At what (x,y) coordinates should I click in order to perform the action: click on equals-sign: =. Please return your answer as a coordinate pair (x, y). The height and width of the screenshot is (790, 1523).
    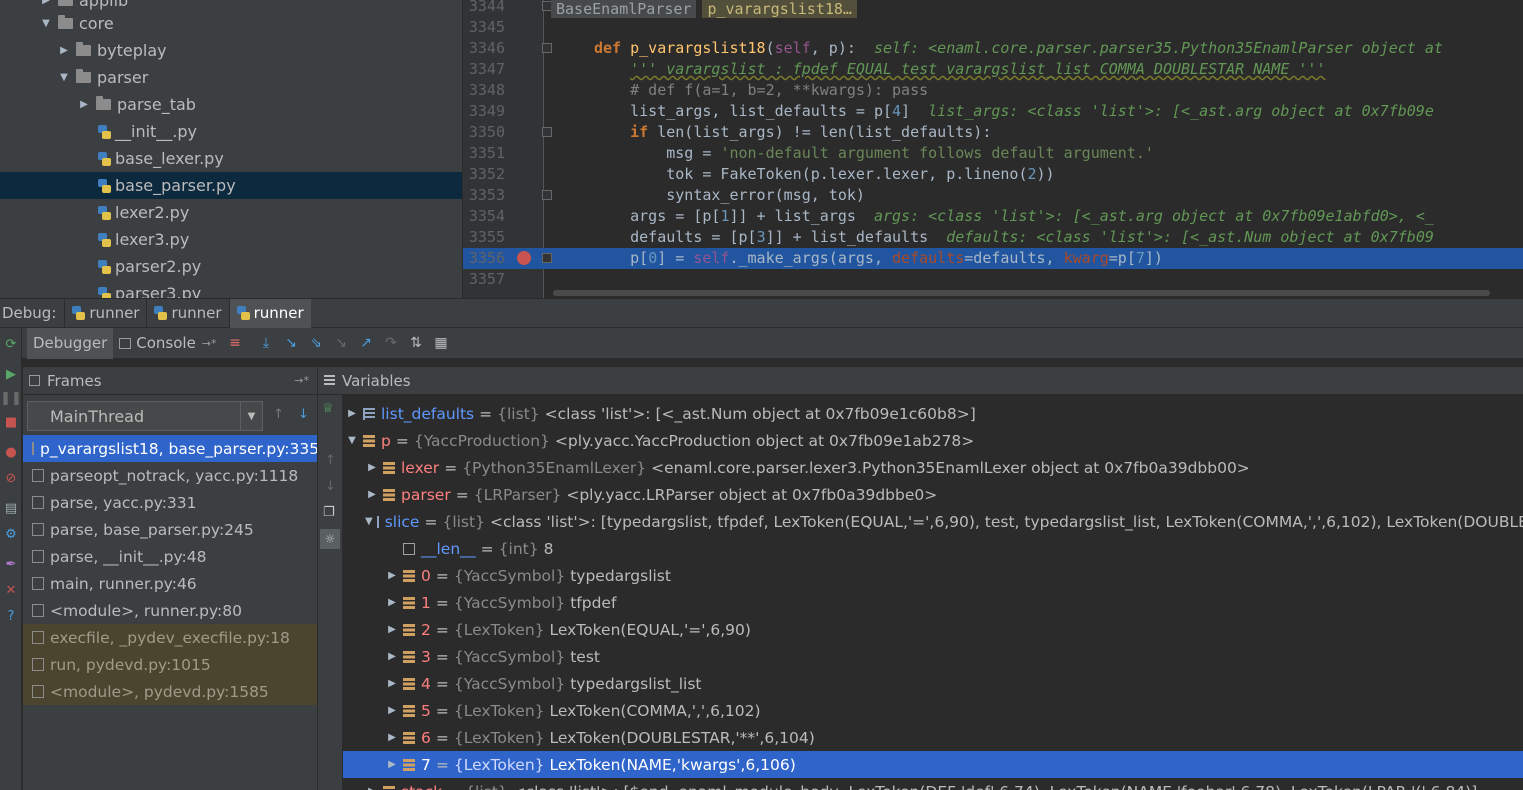
    Looking at the image, I should click on (442, 710).